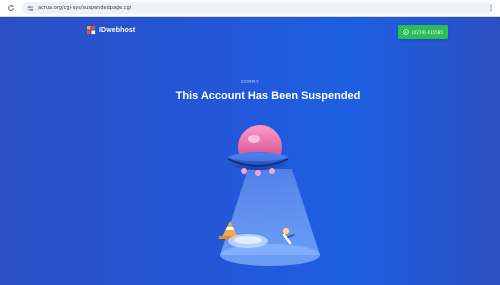  Describe the element at coordinates (117, 30) in the screenshot. I see `logo-text: IDwebhost` at that location.